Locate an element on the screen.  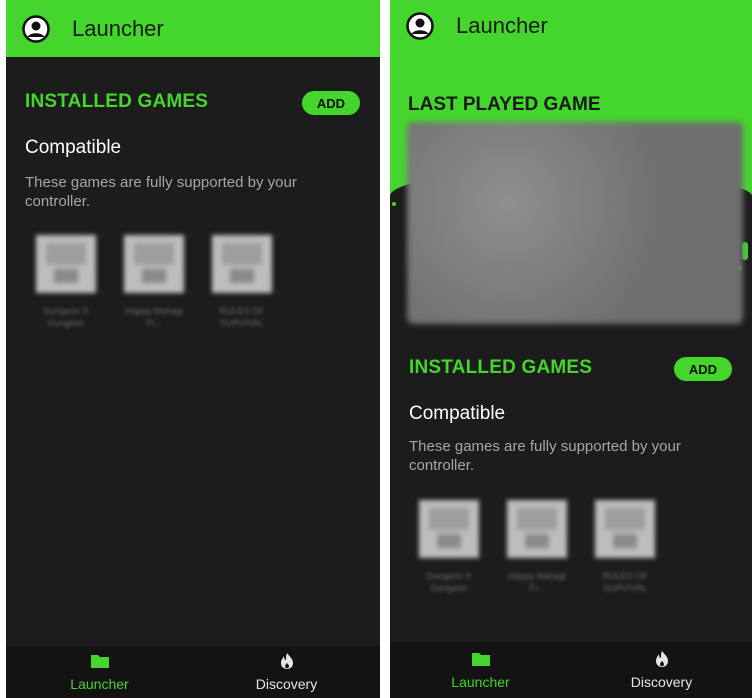
last-played-title: LAST PLAYED GAME is located at coordinates (504, 104).